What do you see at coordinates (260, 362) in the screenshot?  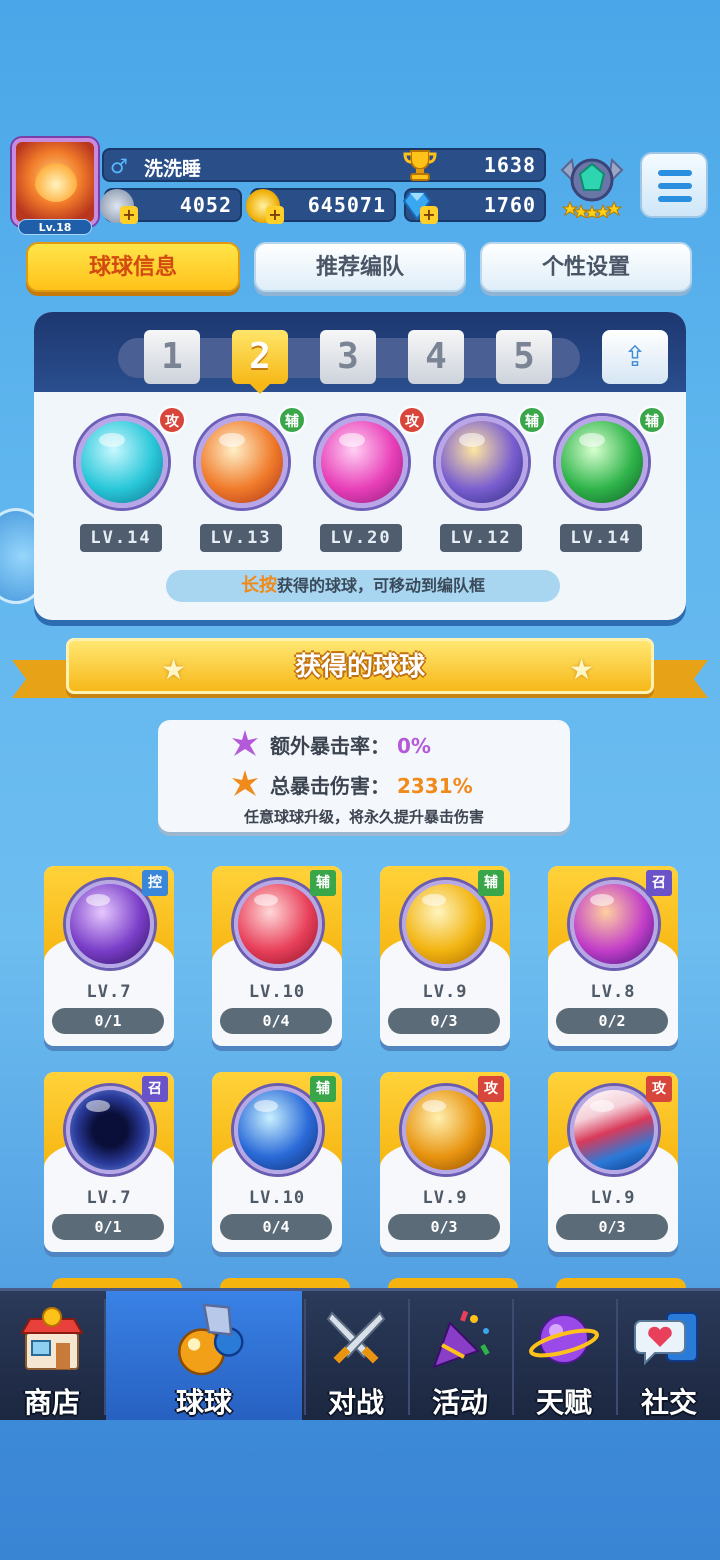 I see `team-slot-2: 2` at bounding box center [260, 362].